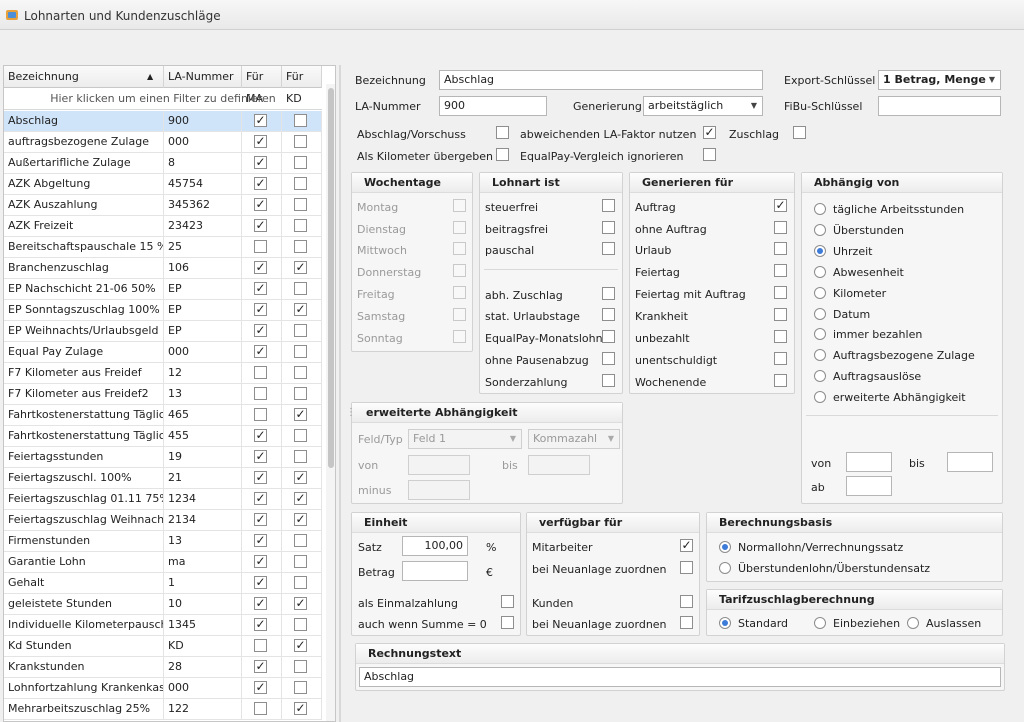 This screenshot has height=722, width=1024. Describe the element at coordinates (163, 415) in the screenshot. I see `table-row: Fahrtkostenerstattung Täglich 465 ✓` at that location.